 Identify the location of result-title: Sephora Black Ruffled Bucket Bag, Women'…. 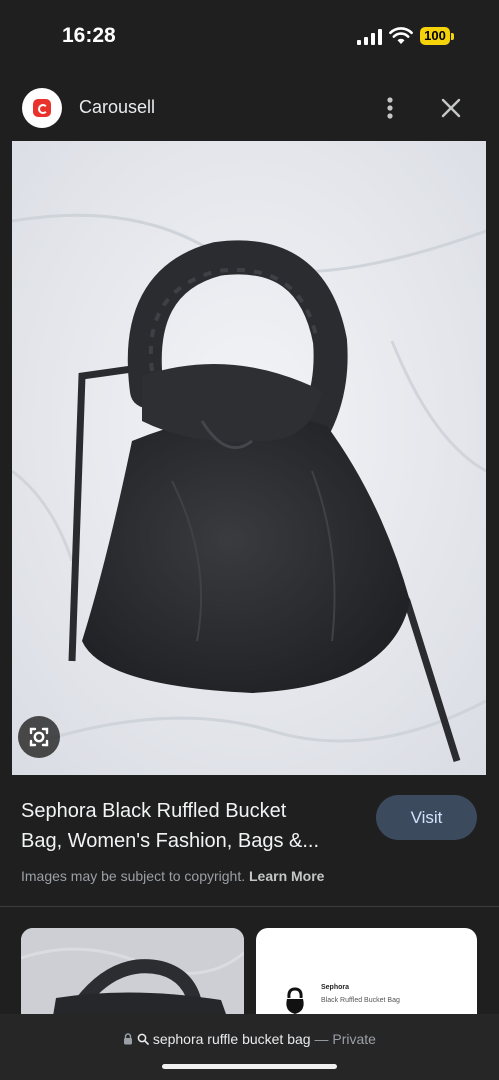
(193, 826).